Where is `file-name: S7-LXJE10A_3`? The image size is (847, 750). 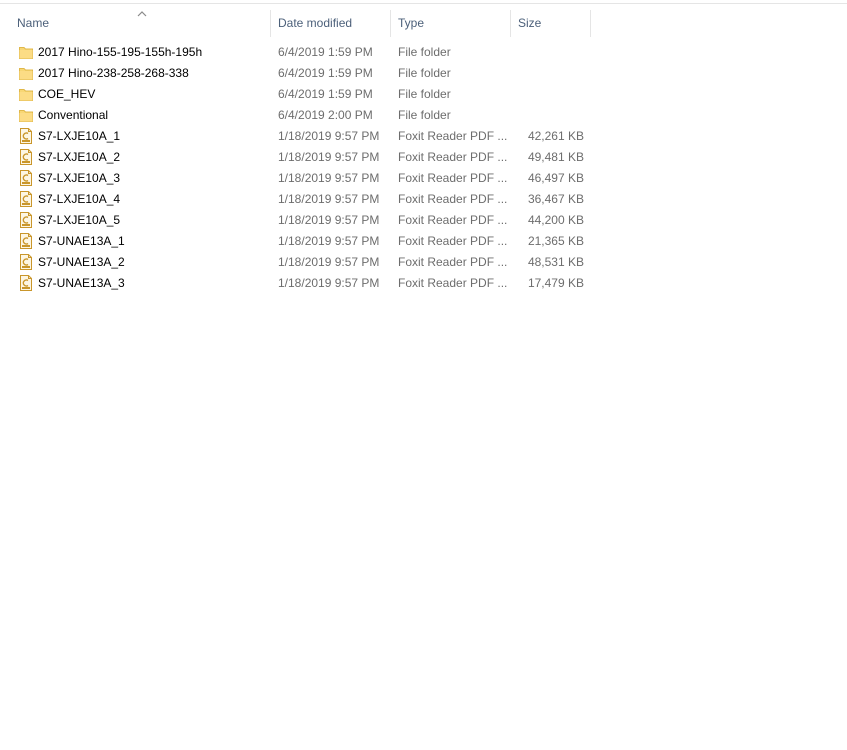
file-name: S7-LXJE10A_3 is located at coordinates (79, 178).